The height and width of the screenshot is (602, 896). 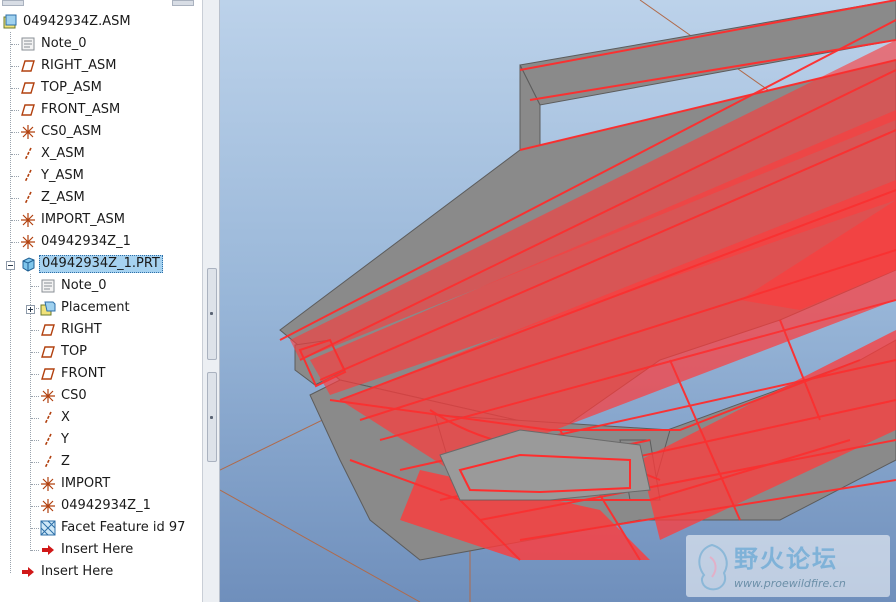 I want to click on tree-item-import: IMPORT, so click(x=76, y=484).